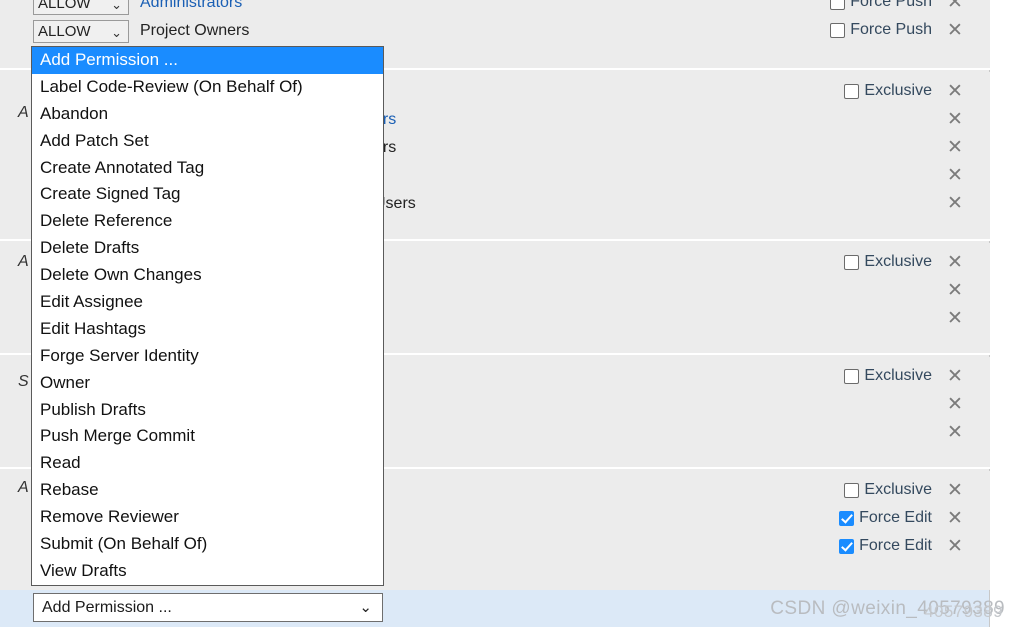 This screenshot has height=627, width=1013. I want to click on add-permission-select: Add Permission ... ⌄, so click(208, 607).